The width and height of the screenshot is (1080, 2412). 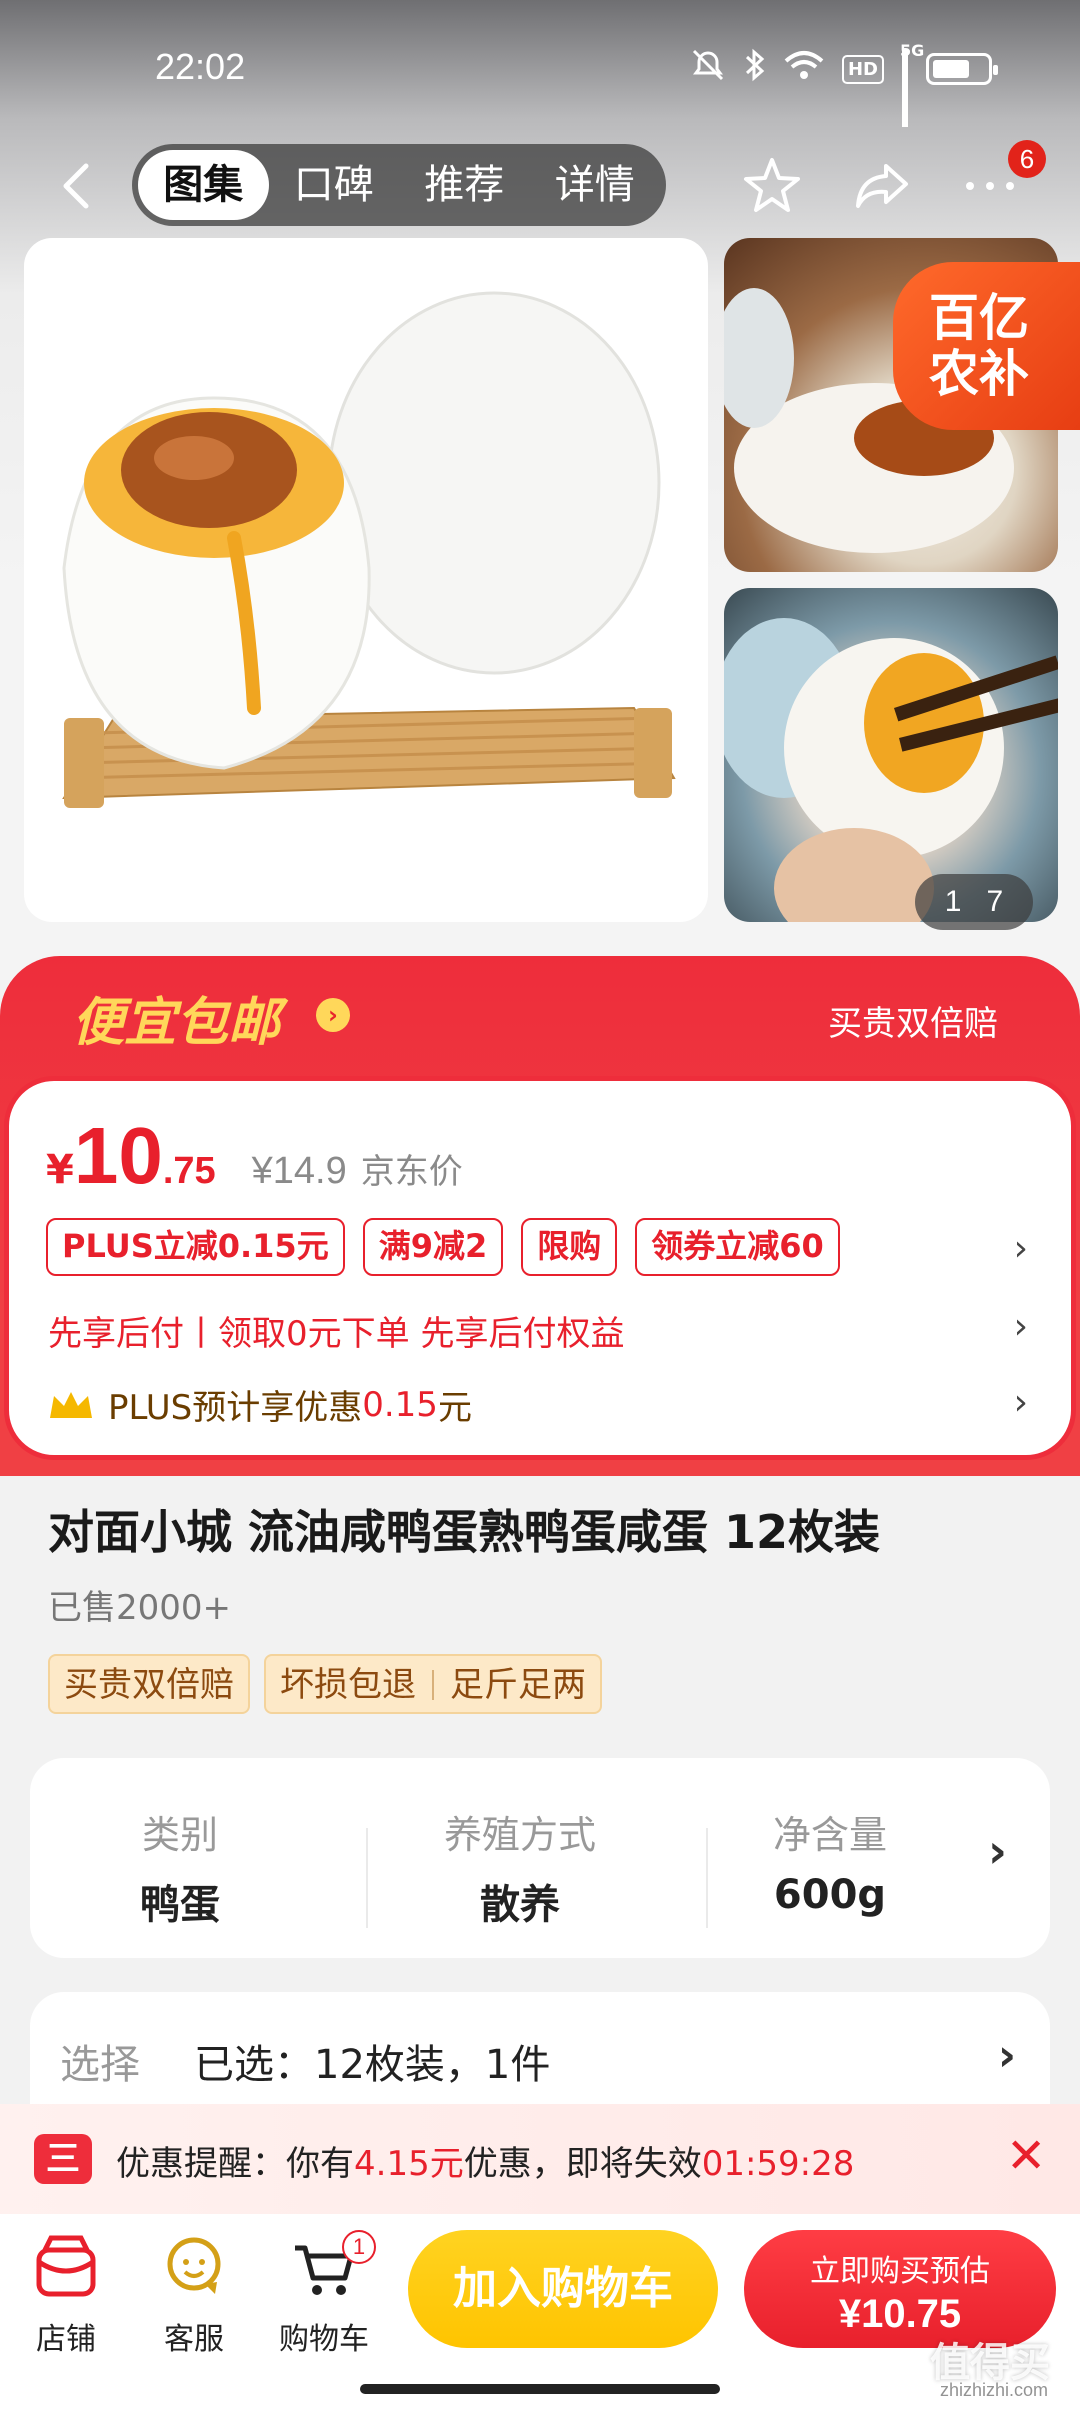 I want to click on selection-chevron-icon: ›, so click(x=1007, y=2055).